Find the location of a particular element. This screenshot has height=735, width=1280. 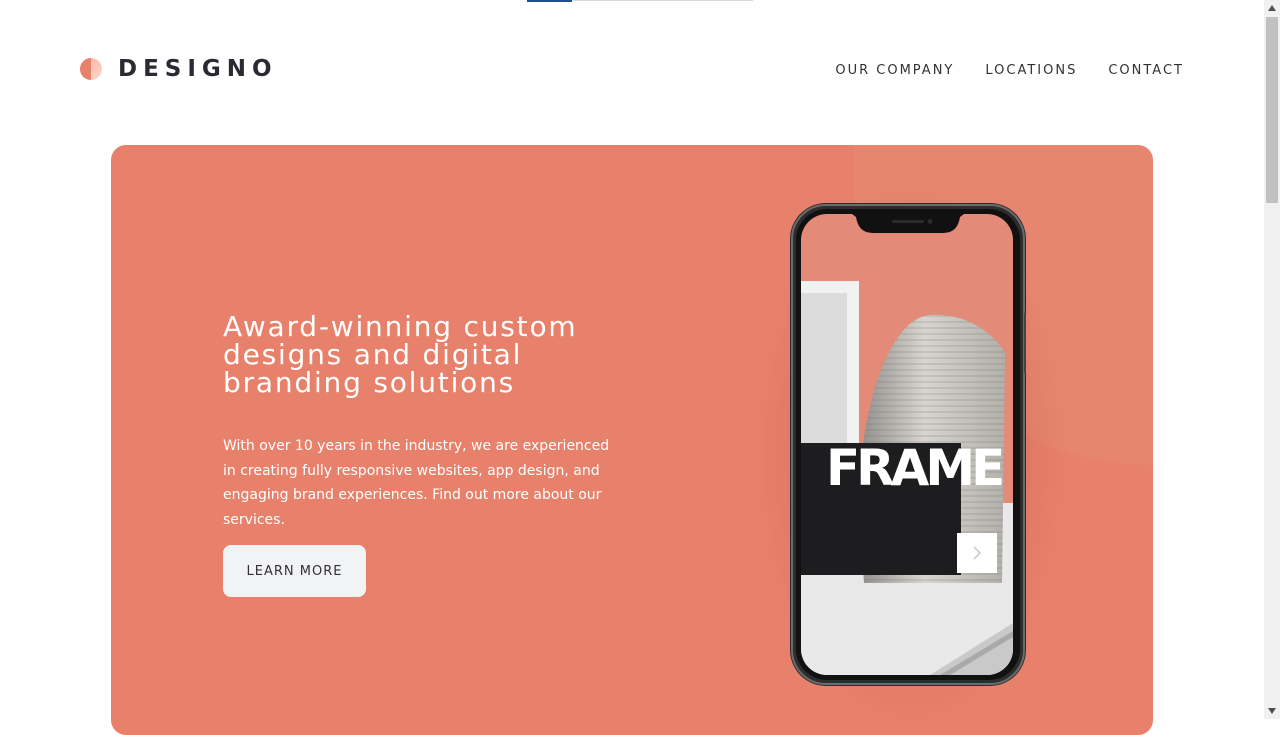

scroll-down-button is located at coordinates (1272, 711).